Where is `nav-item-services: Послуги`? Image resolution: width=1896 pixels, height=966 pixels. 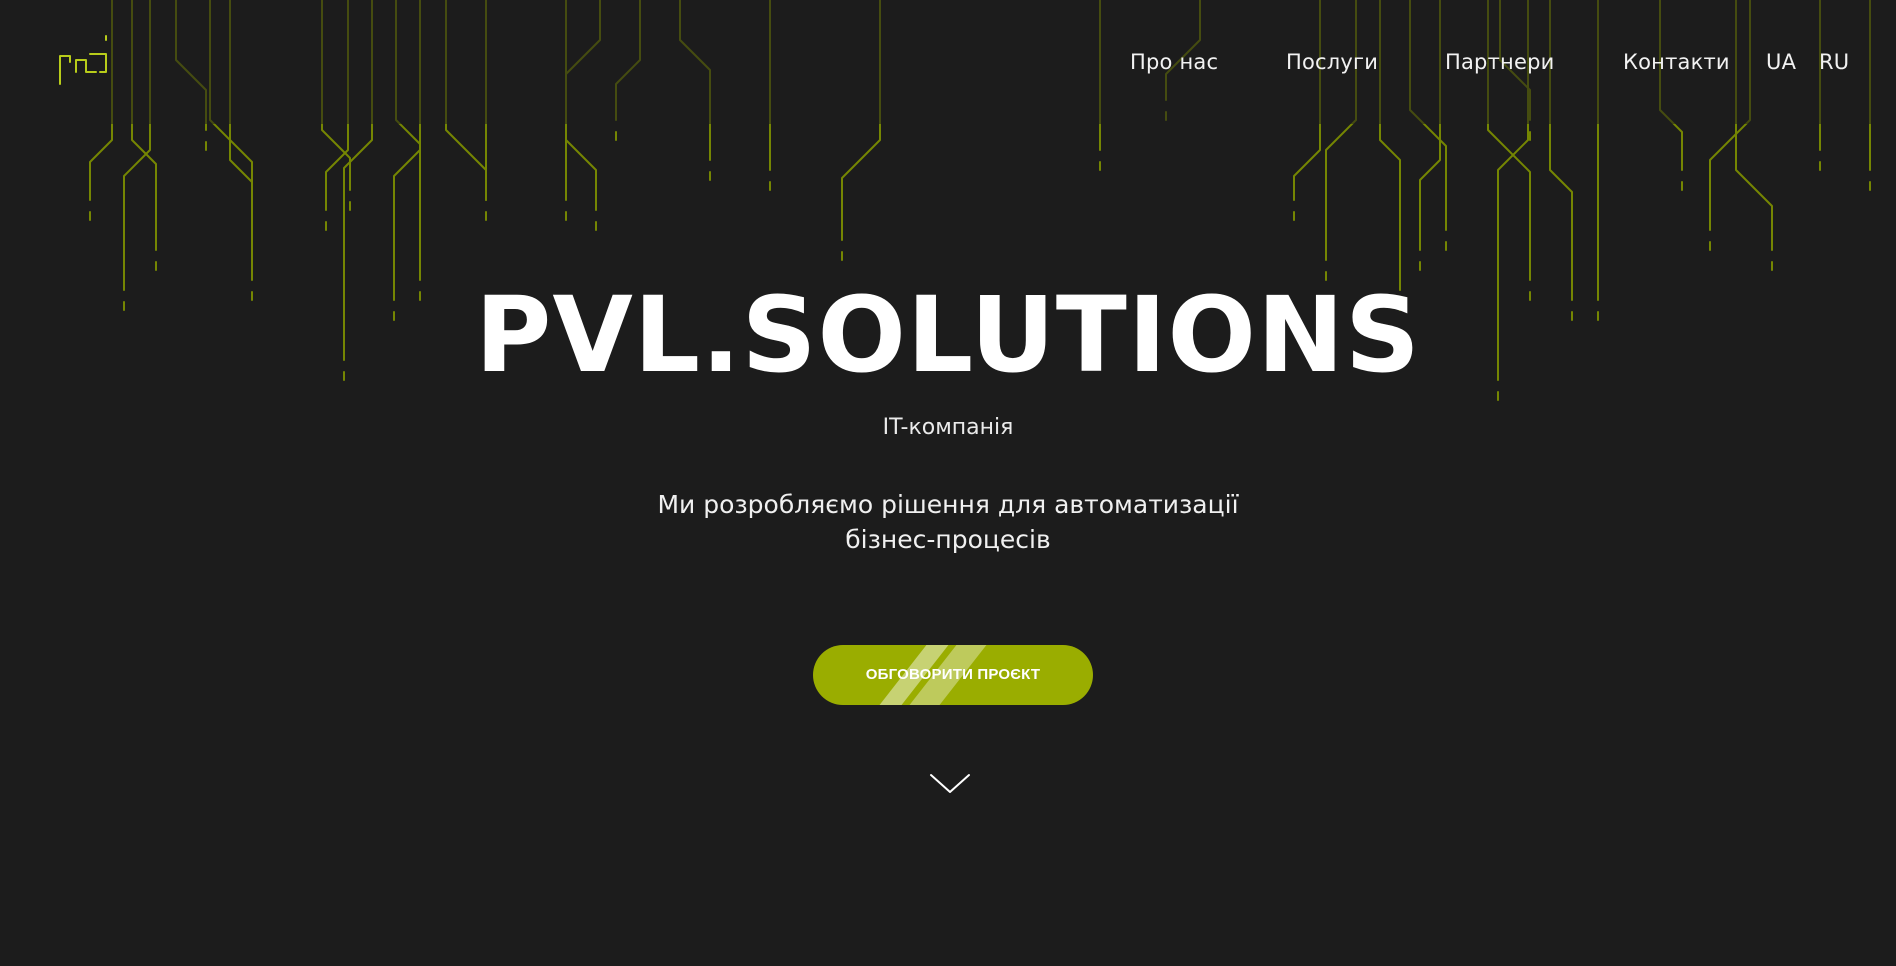 nav-item-services: Послуги is located at coordinates (1332, 62).